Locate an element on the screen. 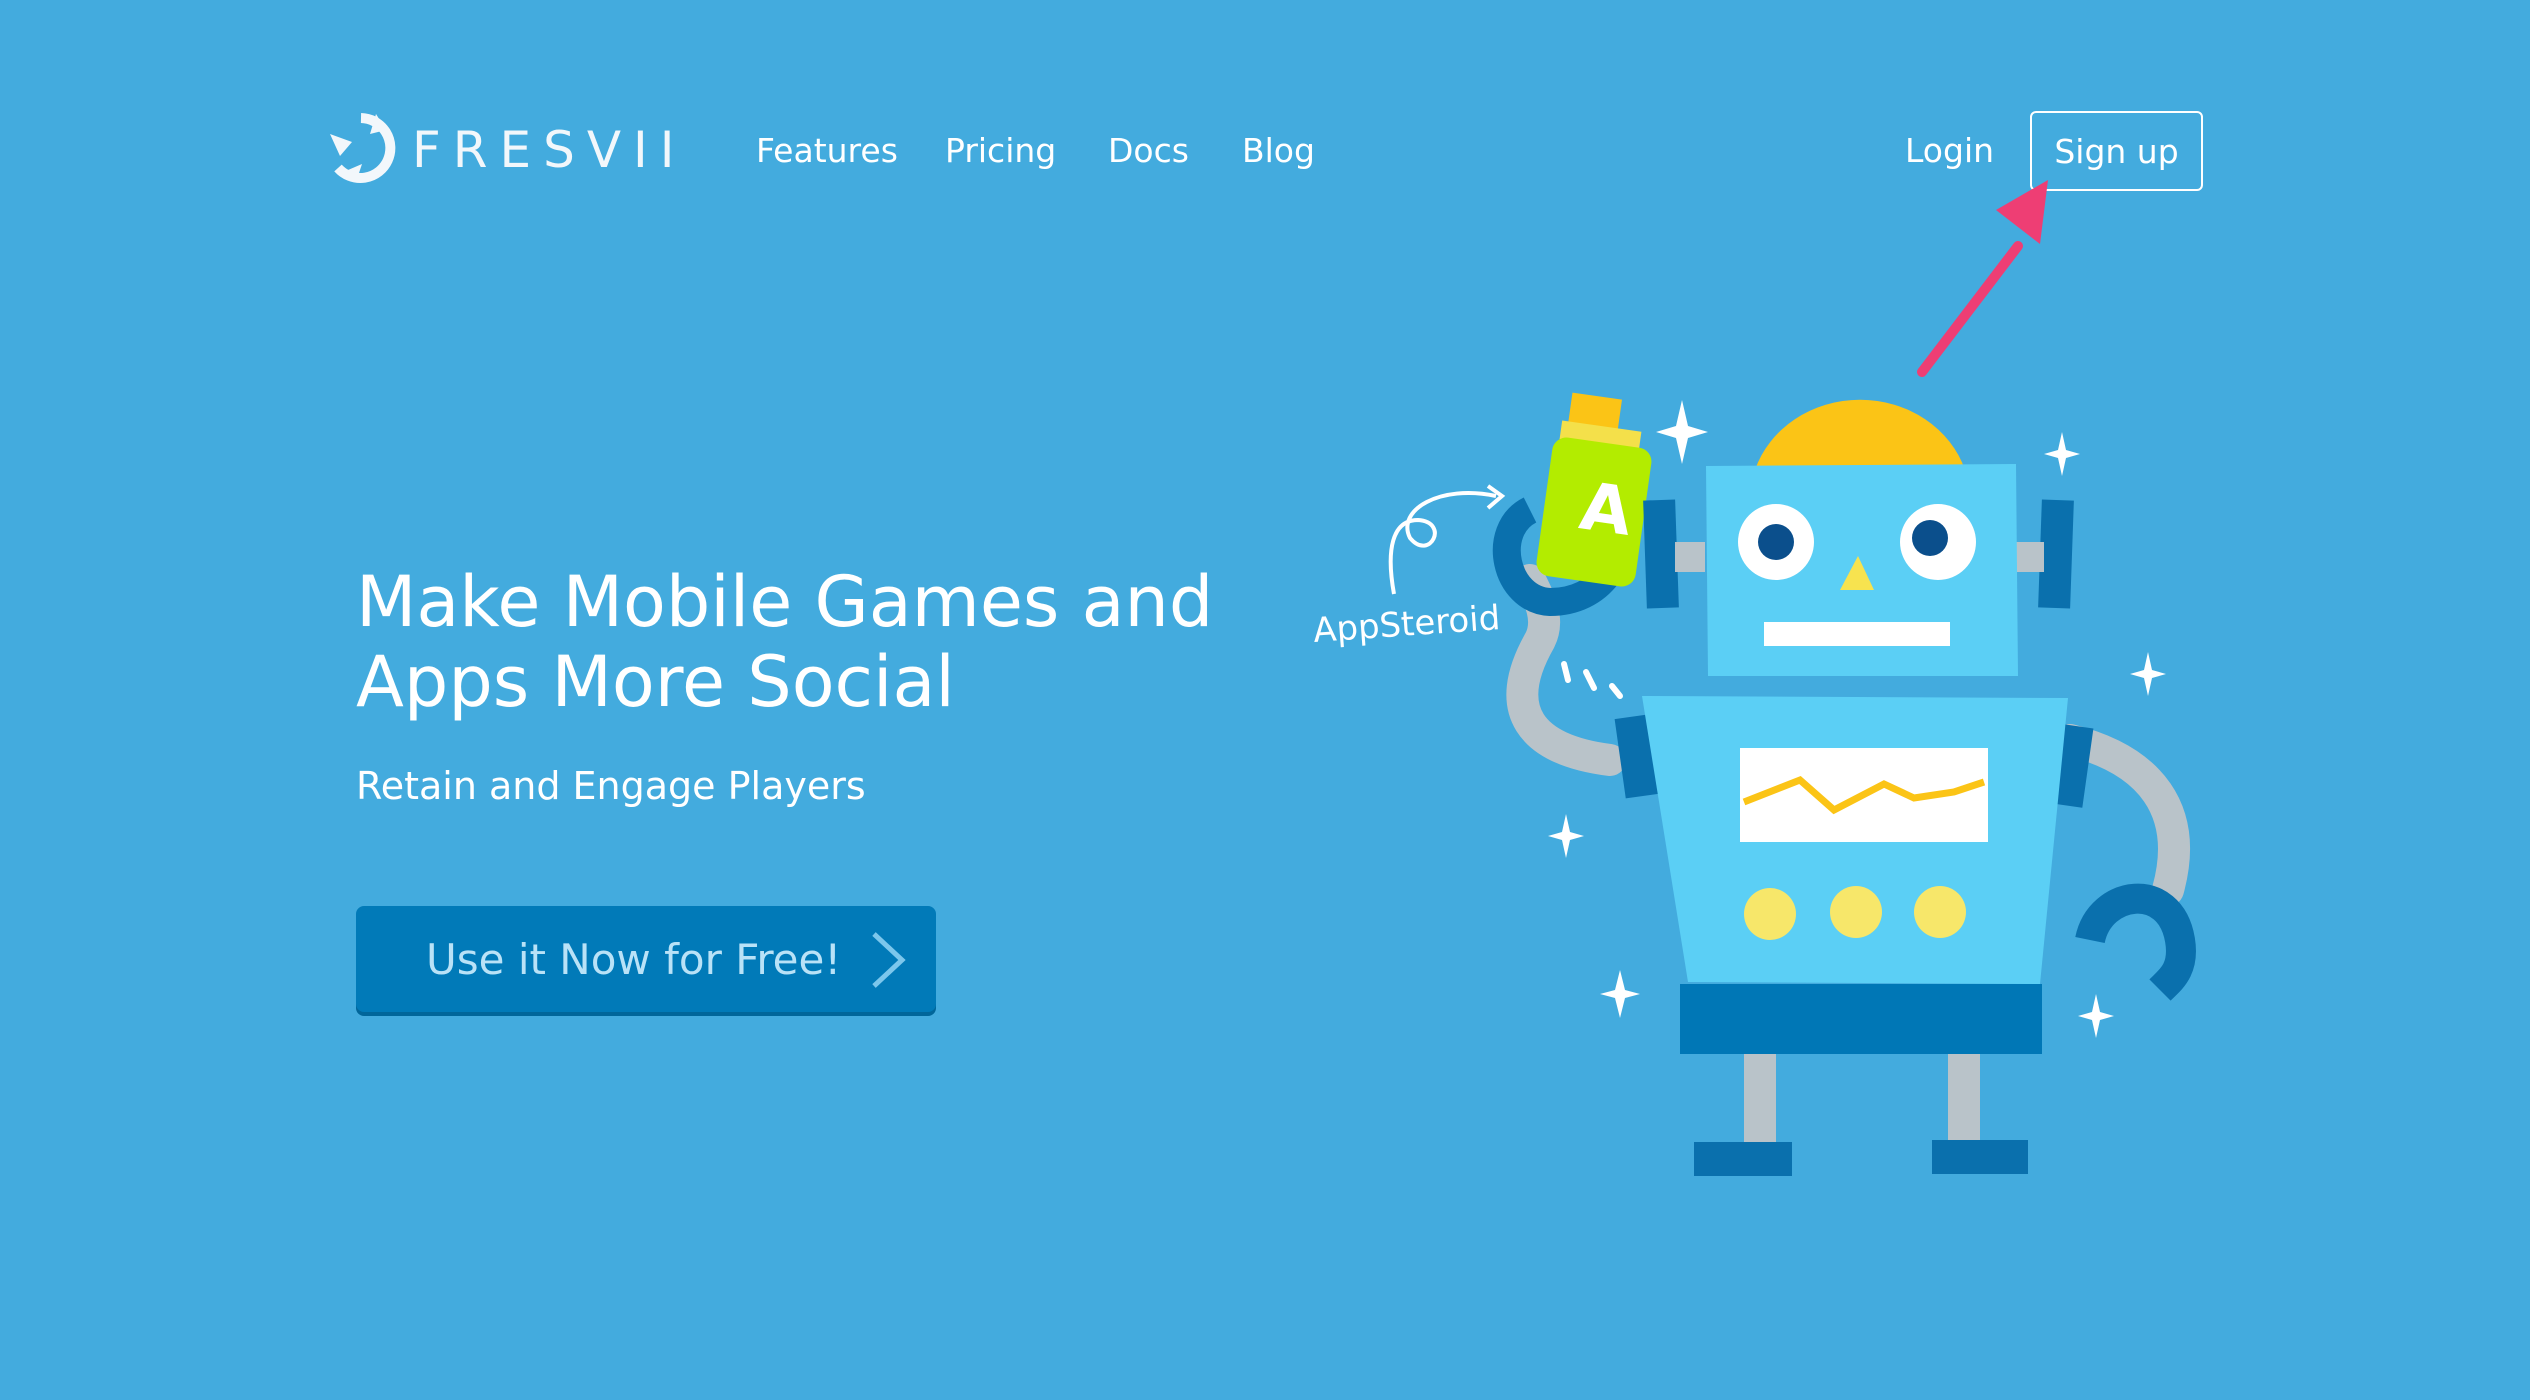 The width and height of the screenshot is (2530, 1400). appsteroid-label: AppSteroid is located at coordinates (1407, 624).